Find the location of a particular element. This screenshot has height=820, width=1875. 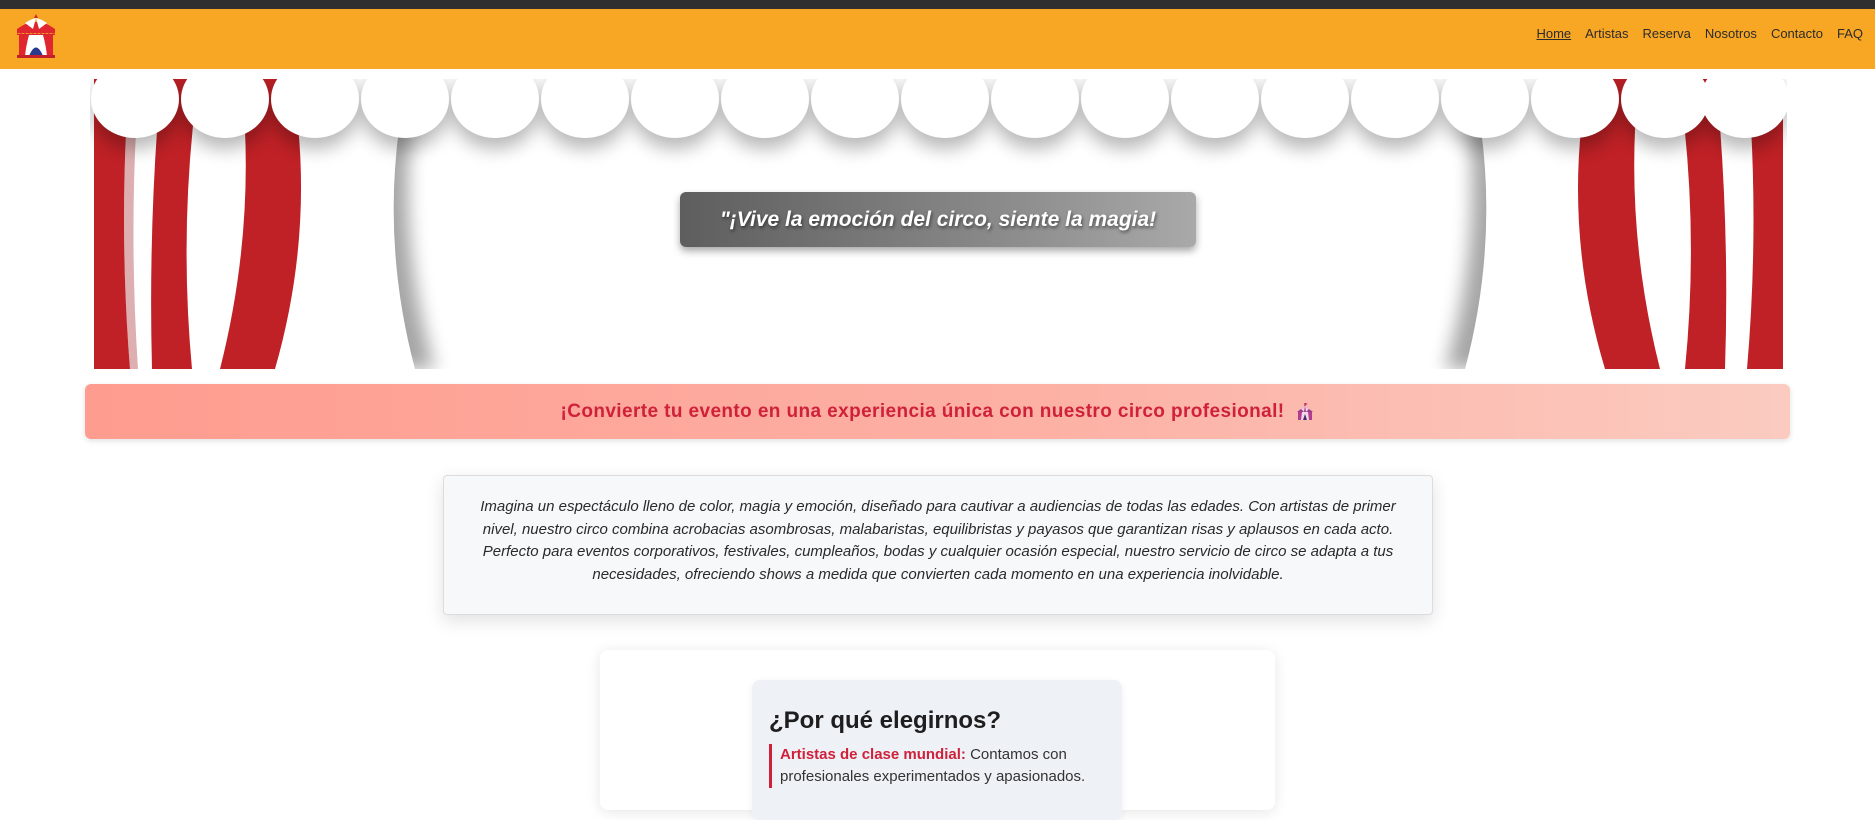

nav-link-artistas: Artistas is located at coordinates (1606, 33).